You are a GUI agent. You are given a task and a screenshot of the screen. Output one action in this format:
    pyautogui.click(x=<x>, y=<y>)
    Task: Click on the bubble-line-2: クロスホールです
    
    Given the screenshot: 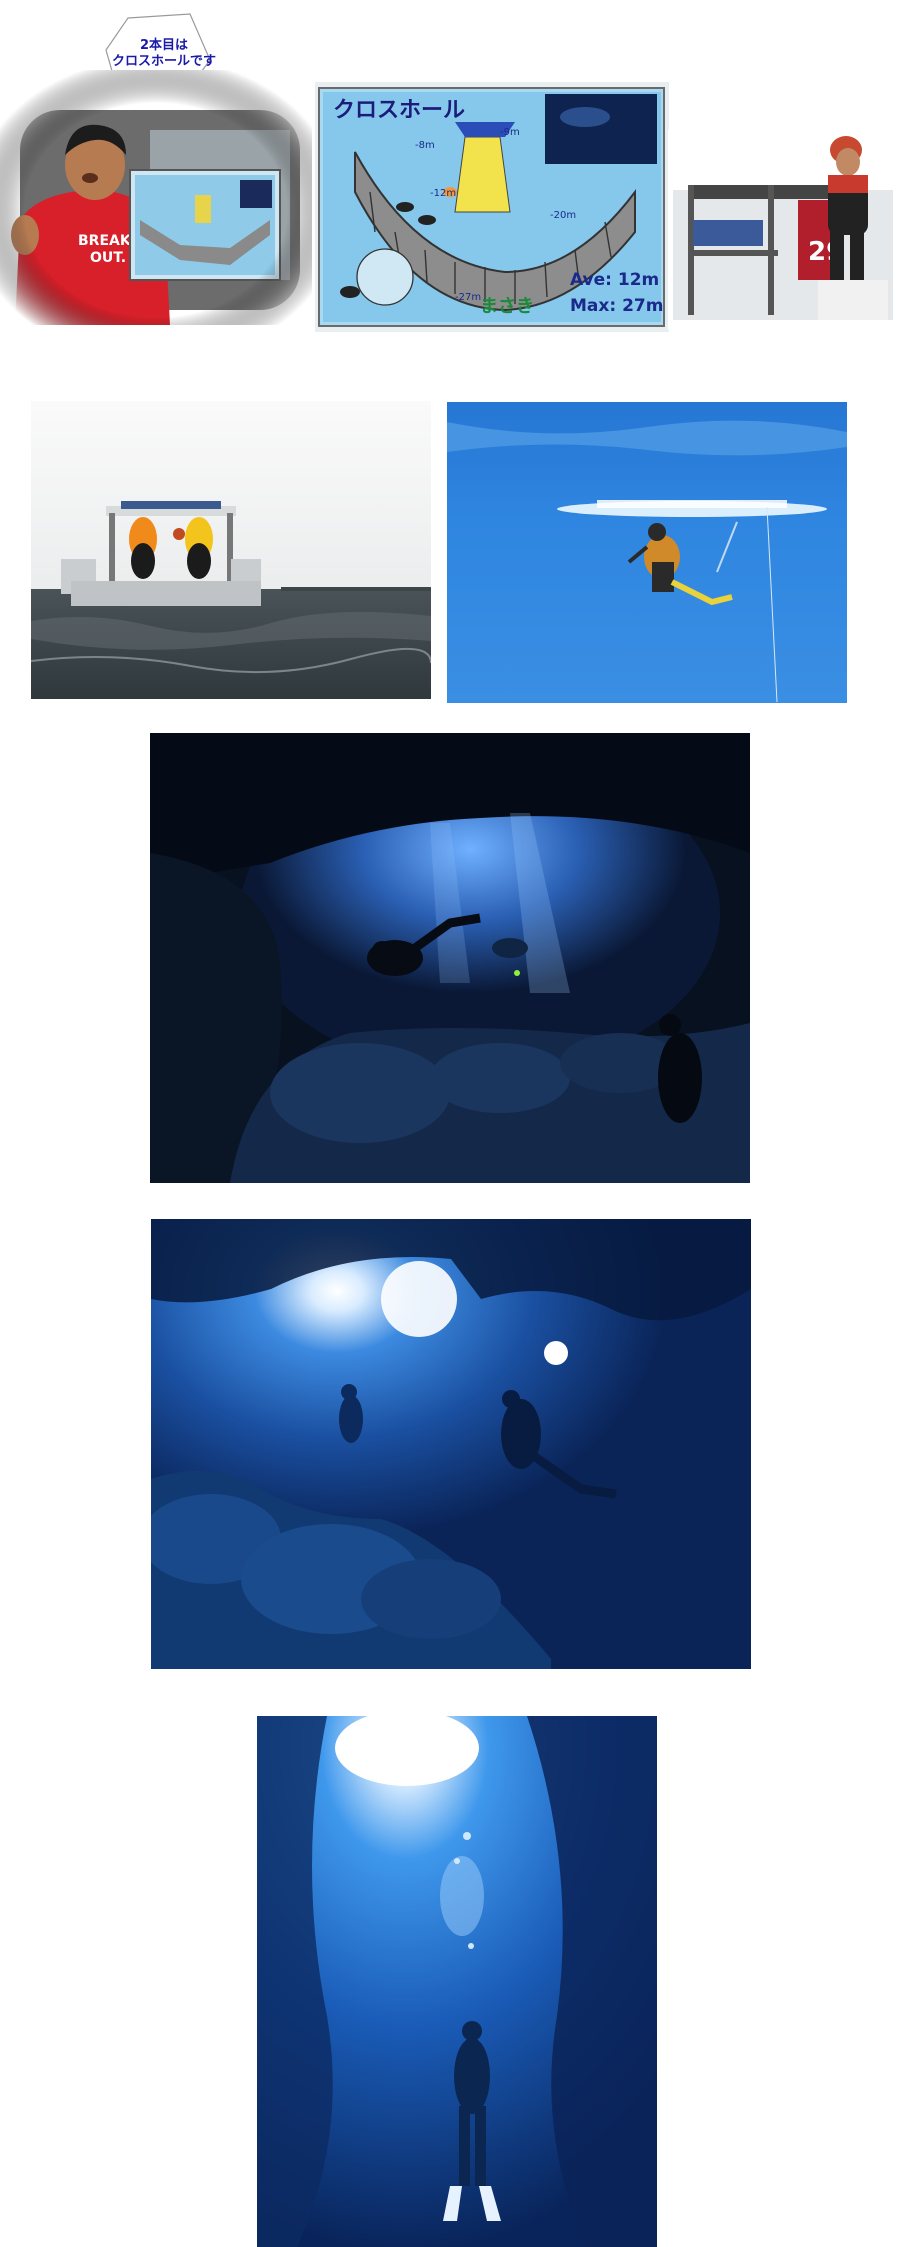 What is the action you would take?
    pyautogui.click(x=163, y=61)
    